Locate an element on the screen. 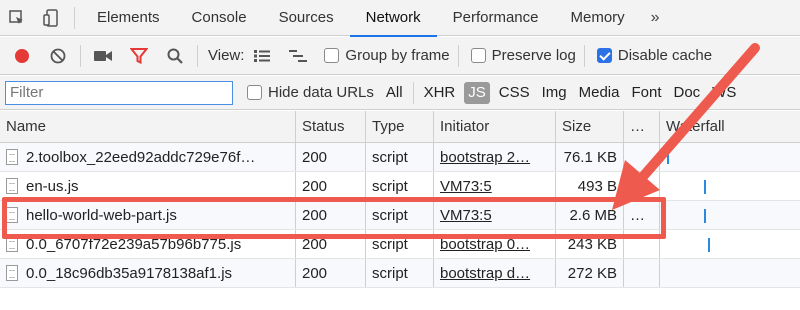 This screenshot has width=800, height=310. disable-cache-option: Disable cache is located at coordinates (650, 56).